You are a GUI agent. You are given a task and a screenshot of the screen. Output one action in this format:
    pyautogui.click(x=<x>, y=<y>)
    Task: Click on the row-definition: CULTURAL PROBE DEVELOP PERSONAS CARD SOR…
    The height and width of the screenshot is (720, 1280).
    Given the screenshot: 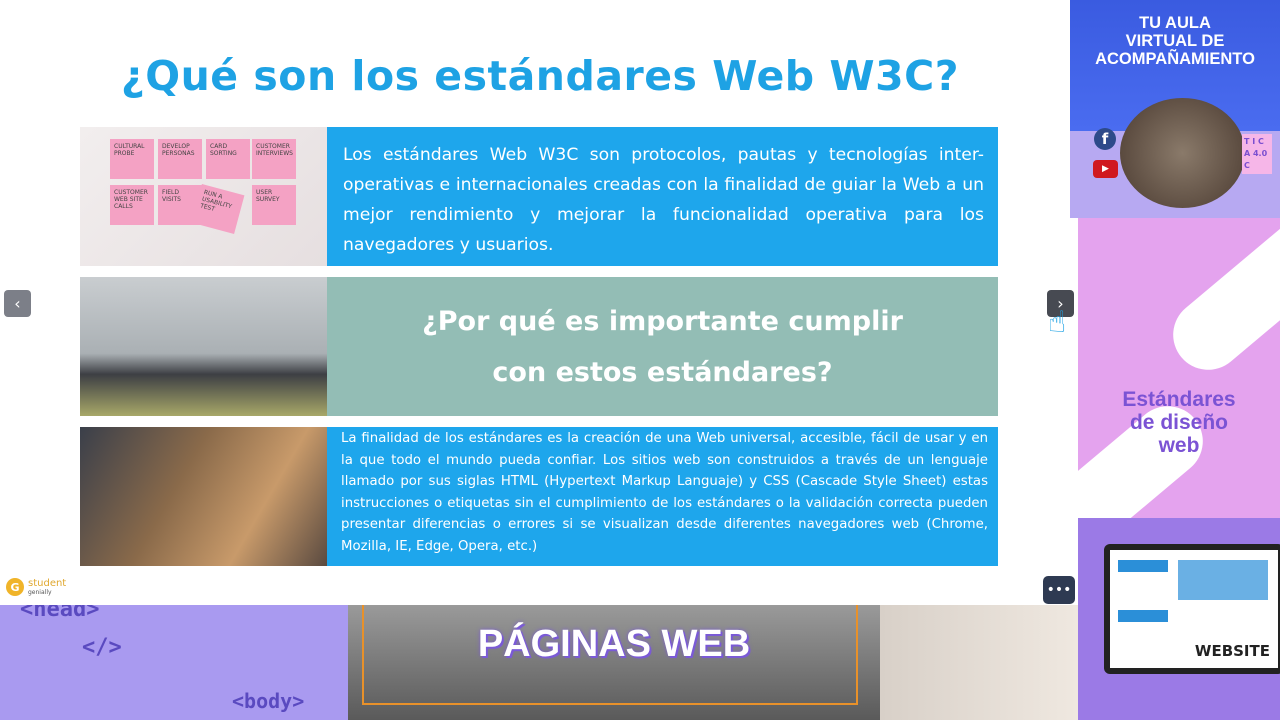 What is the action you would take?
    pyautogui.click(x=539, y=196)
    